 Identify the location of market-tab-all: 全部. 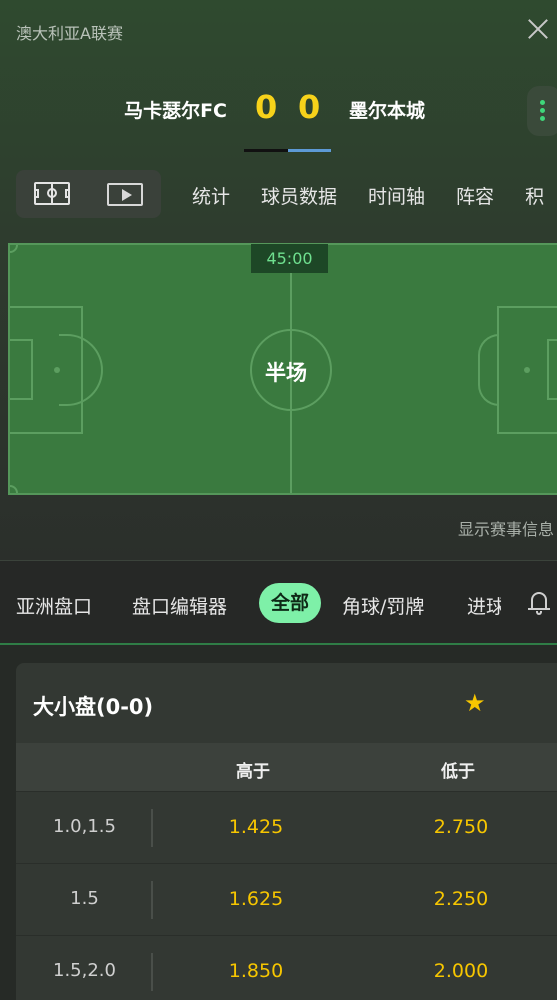
(290, 603).